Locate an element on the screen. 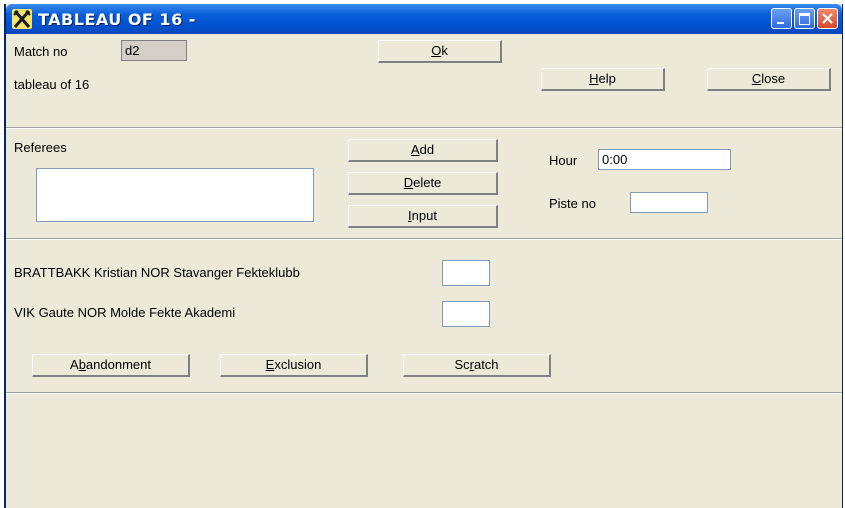  fencing-crossed-swords-icon is located at coordinates (22, 19).